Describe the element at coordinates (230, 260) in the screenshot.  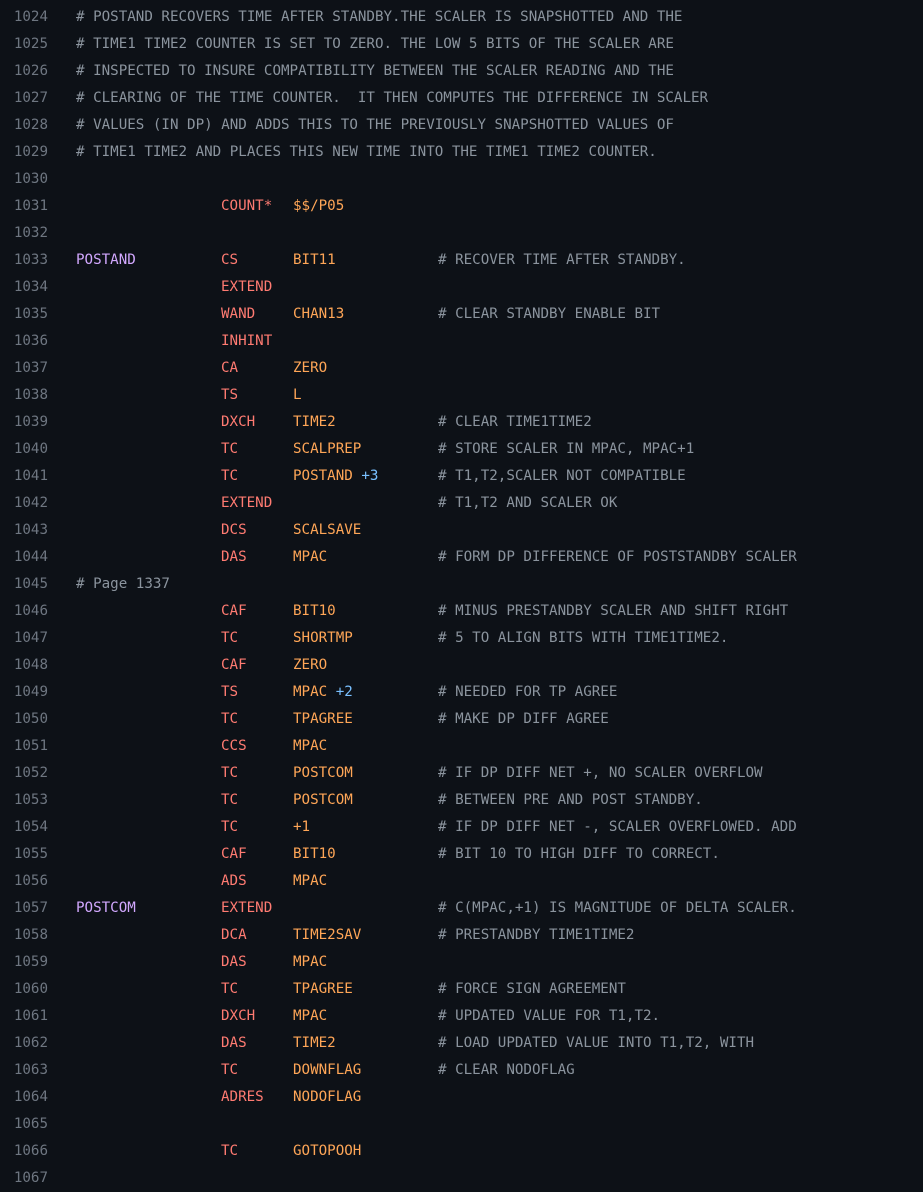
I see `opcode: CS` at that location.